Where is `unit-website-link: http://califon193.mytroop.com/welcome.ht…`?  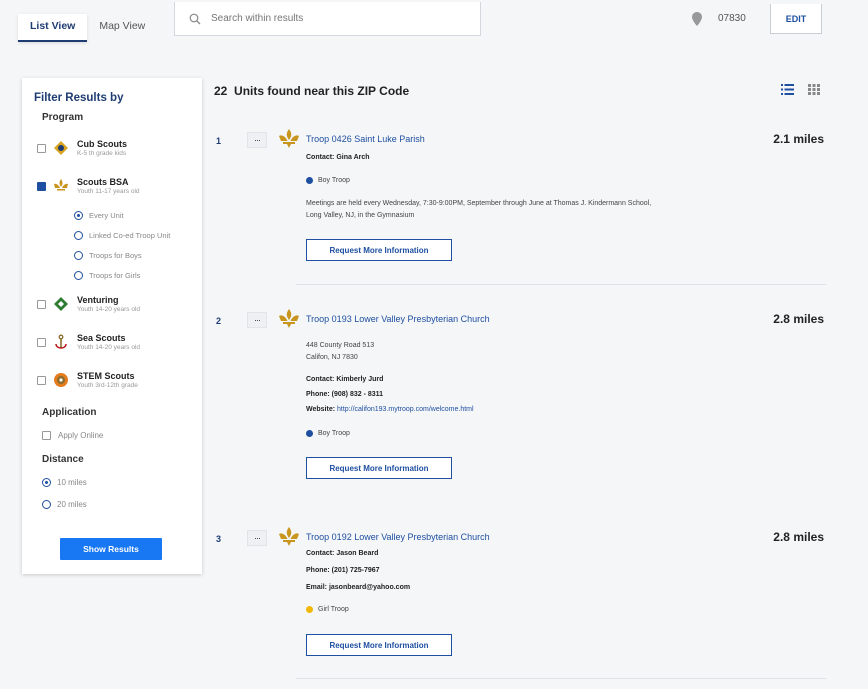
unit-website-link: http://califon193.mytroop.com/welcome.ht… is located at coordinates (405, 409).